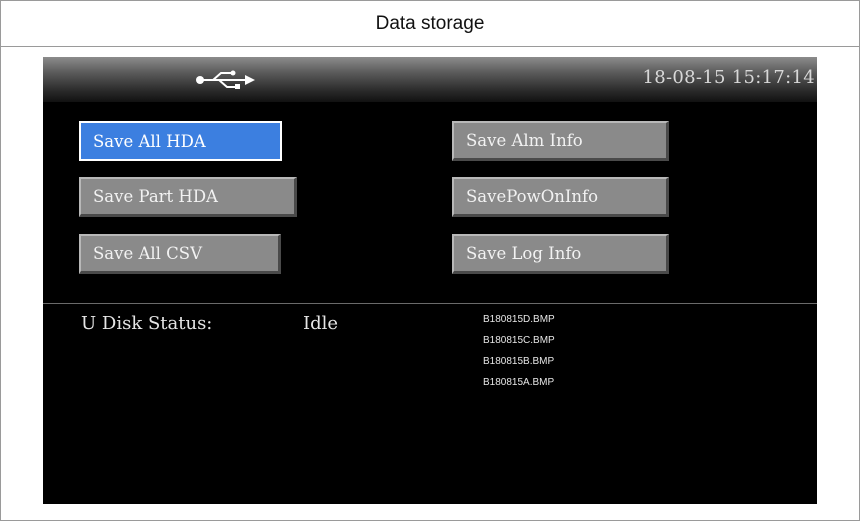 The image size is (860, 521). Describe the element at coordinates (430, 303) in the screenshot. I see `divider` at that location.